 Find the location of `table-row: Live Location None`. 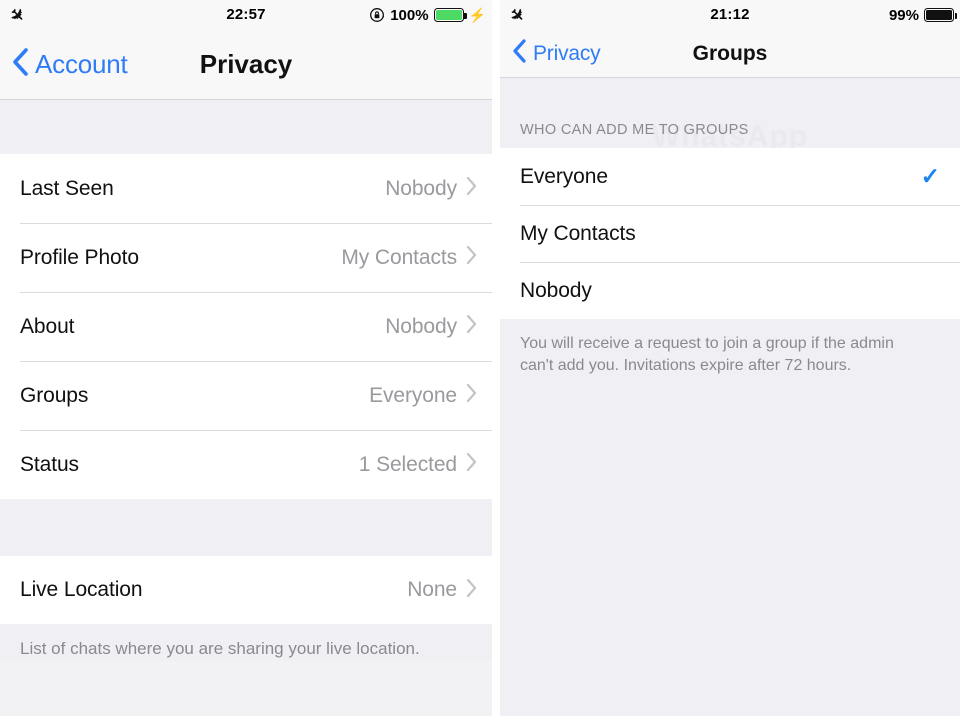

table-row: Live Location None is located at coordinates (246, 590).